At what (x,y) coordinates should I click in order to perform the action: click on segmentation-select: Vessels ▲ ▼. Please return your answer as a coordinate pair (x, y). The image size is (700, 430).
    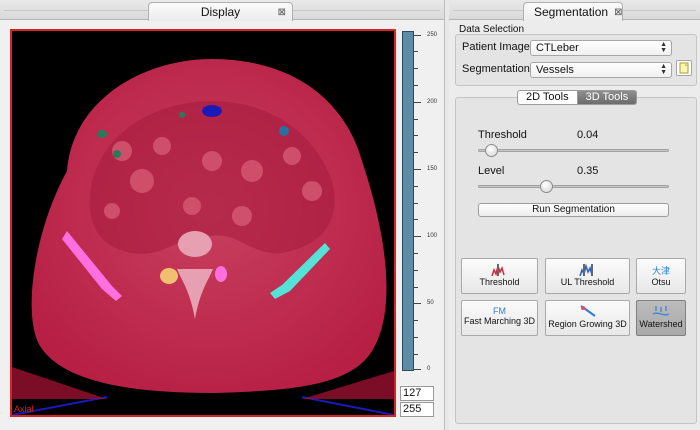
    Looking at the image, I should click on (601, 70).